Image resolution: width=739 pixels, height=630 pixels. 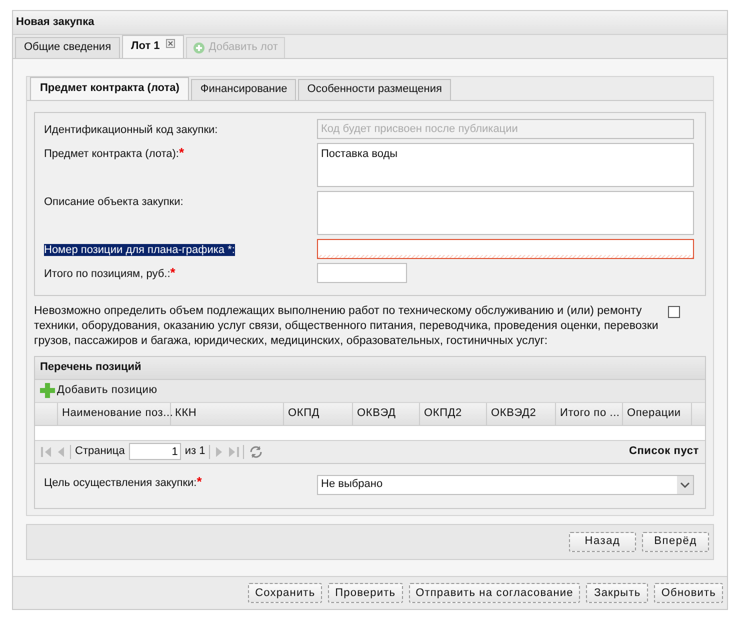 I want to click on column-header: Операции, so click(x=657, y=413).